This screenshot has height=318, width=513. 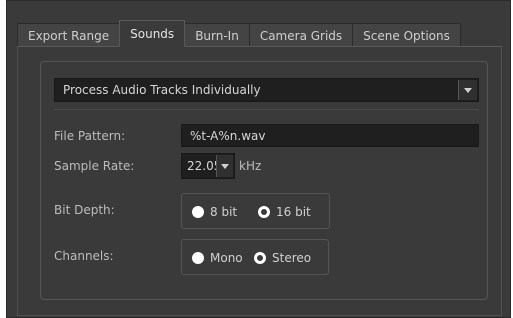 I want to click on divider, so click(x=266, y=109).